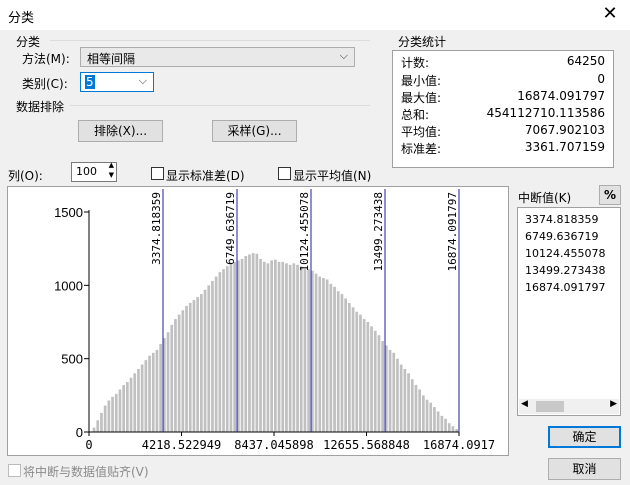 This screenshot has width=630, height=485. What do you see at coordinates (561, 236) in the screenshot?
I see `list-item: 6749.636719` at bounding box center [561, 236].